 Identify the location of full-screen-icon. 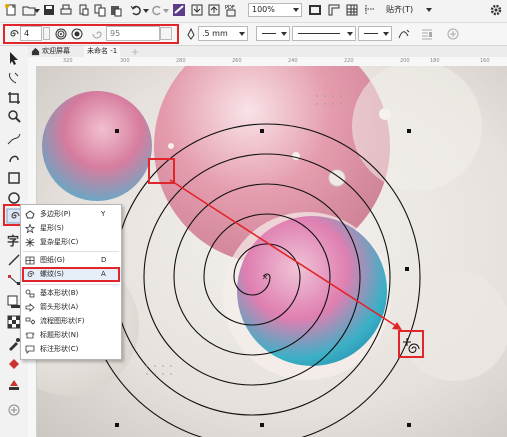
(315, 10).